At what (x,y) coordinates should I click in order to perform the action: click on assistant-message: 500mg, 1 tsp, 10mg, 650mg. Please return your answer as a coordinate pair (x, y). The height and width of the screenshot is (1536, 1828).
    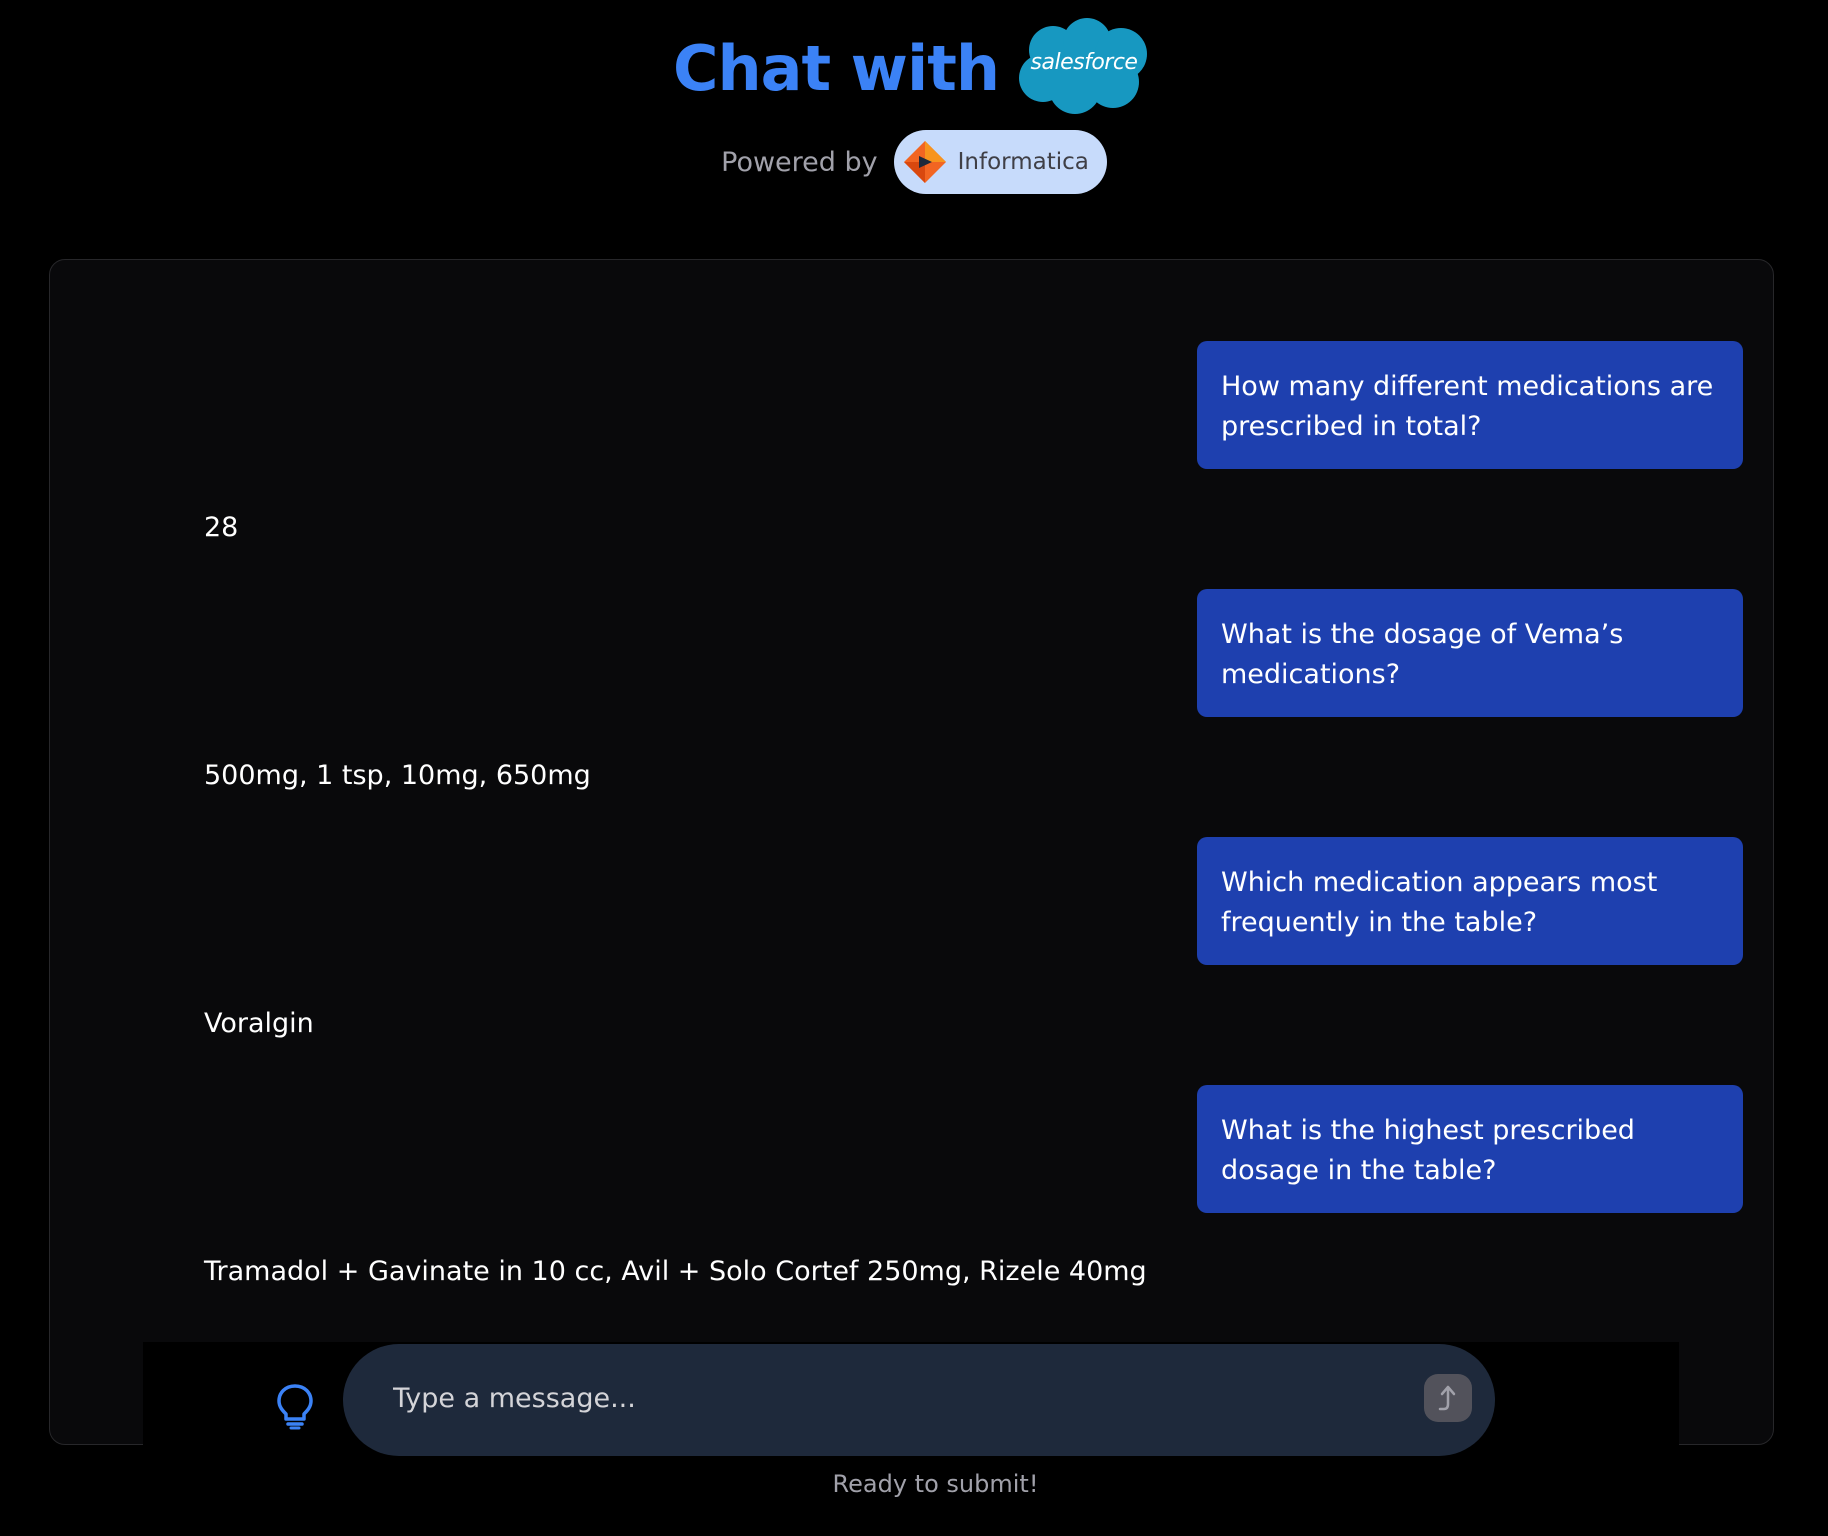
    Looking at the image, I should click on (397, 775).